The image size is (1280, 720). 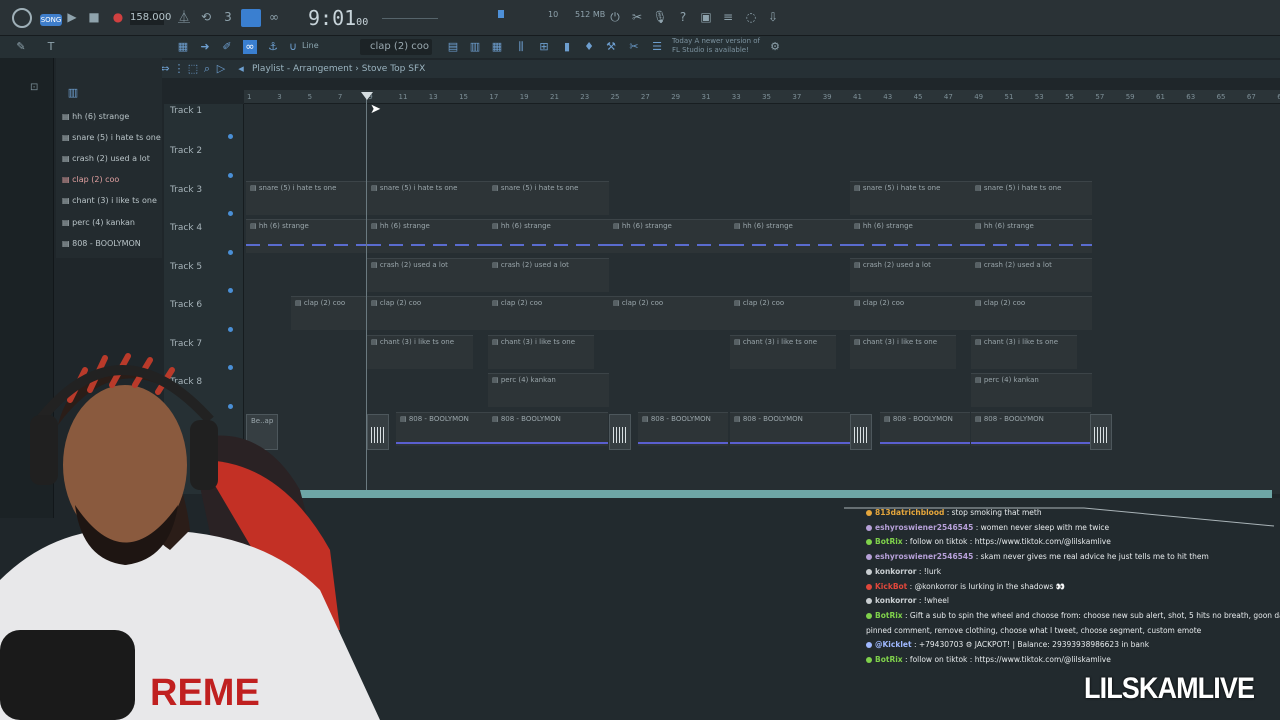 What do you see at coordinates (660, 17) in the screenshot?
I see `microphone-icon: 🎙` at bounding box center [660, 17].